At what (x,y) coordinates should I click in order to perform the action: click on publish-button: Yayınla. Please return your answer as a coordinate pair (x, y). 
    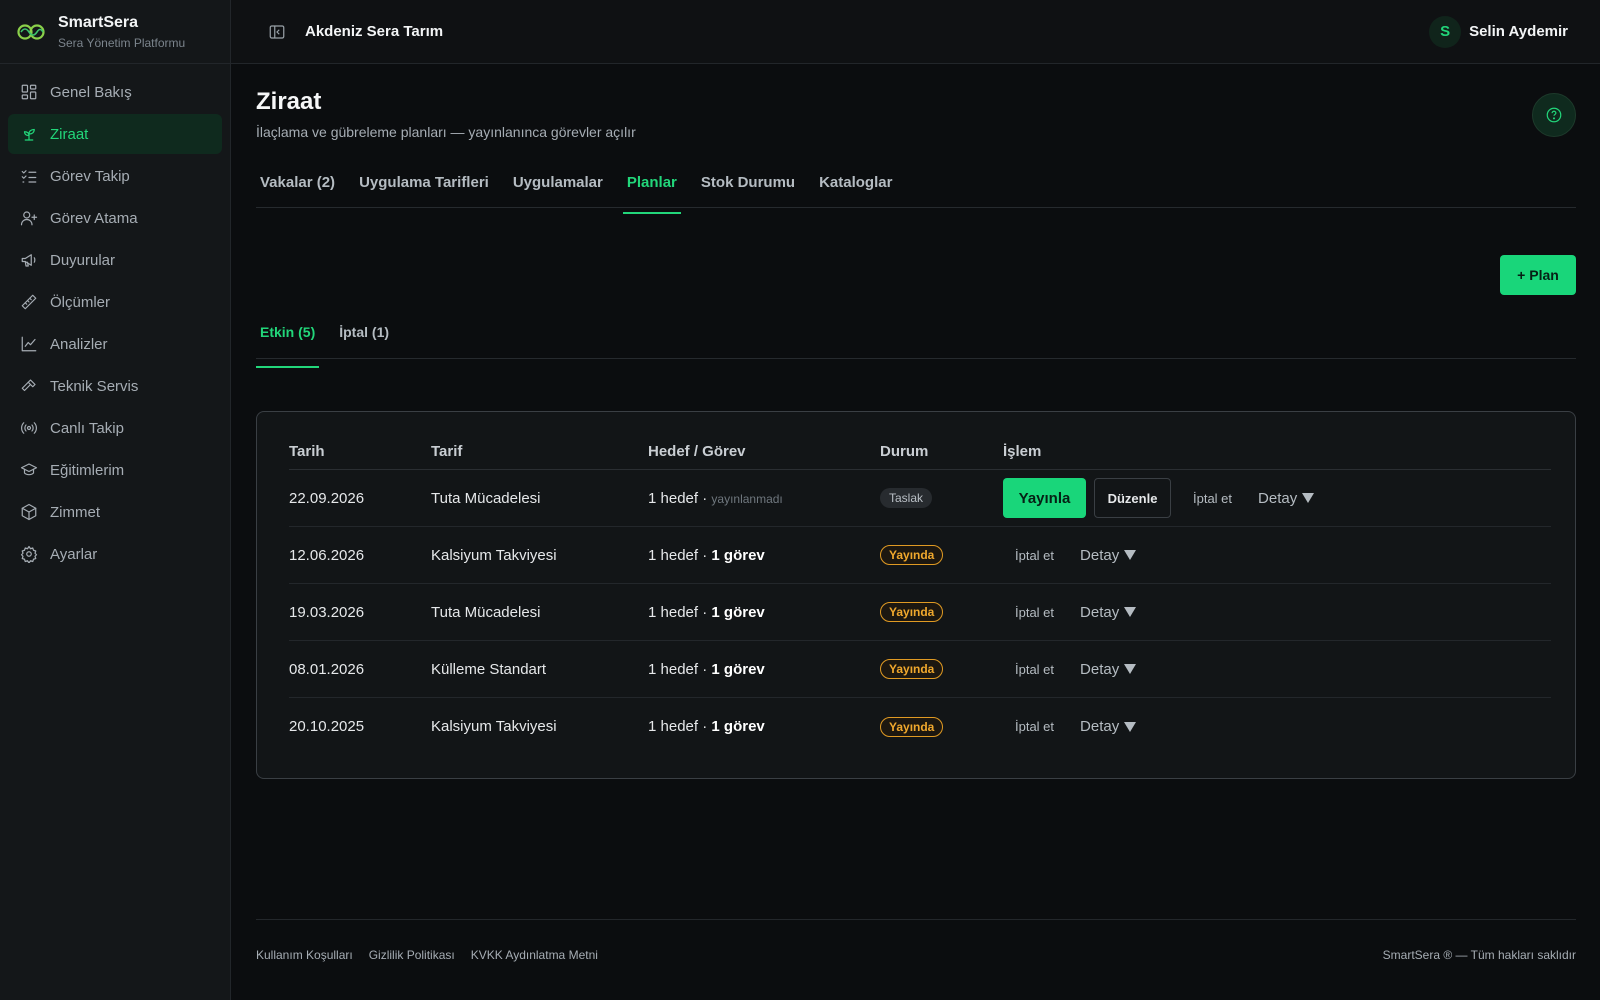
    Looking at the image, I should click on (1044, 498).